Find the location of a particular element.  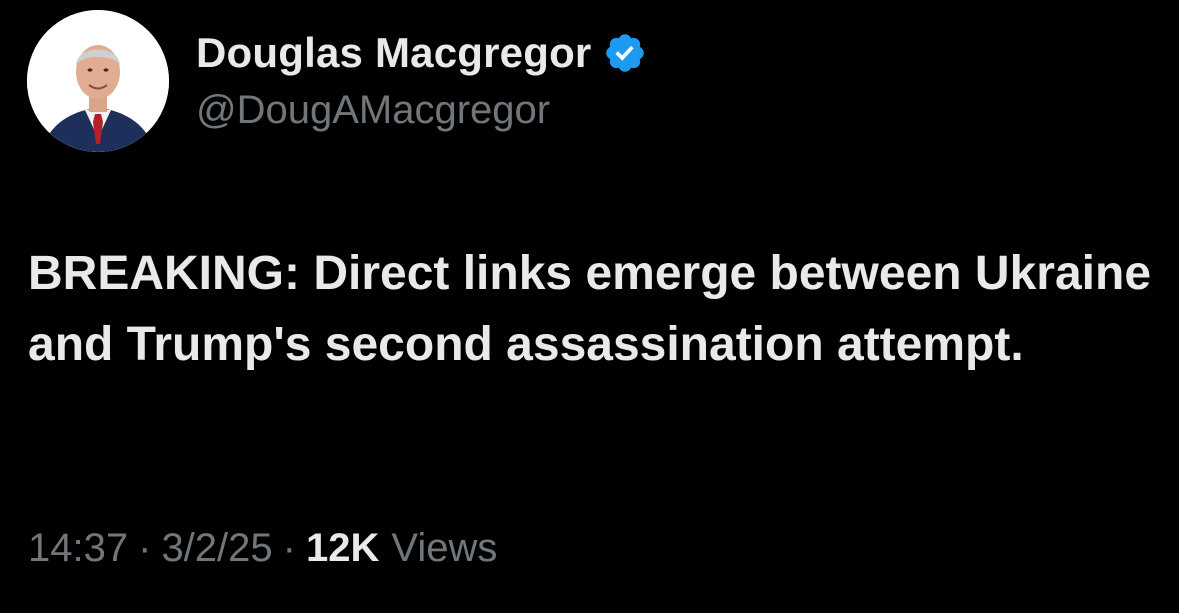

tweet-metadata: 14:37 · 3/2/25 · 12K Views is located at coordinates (262, 548).